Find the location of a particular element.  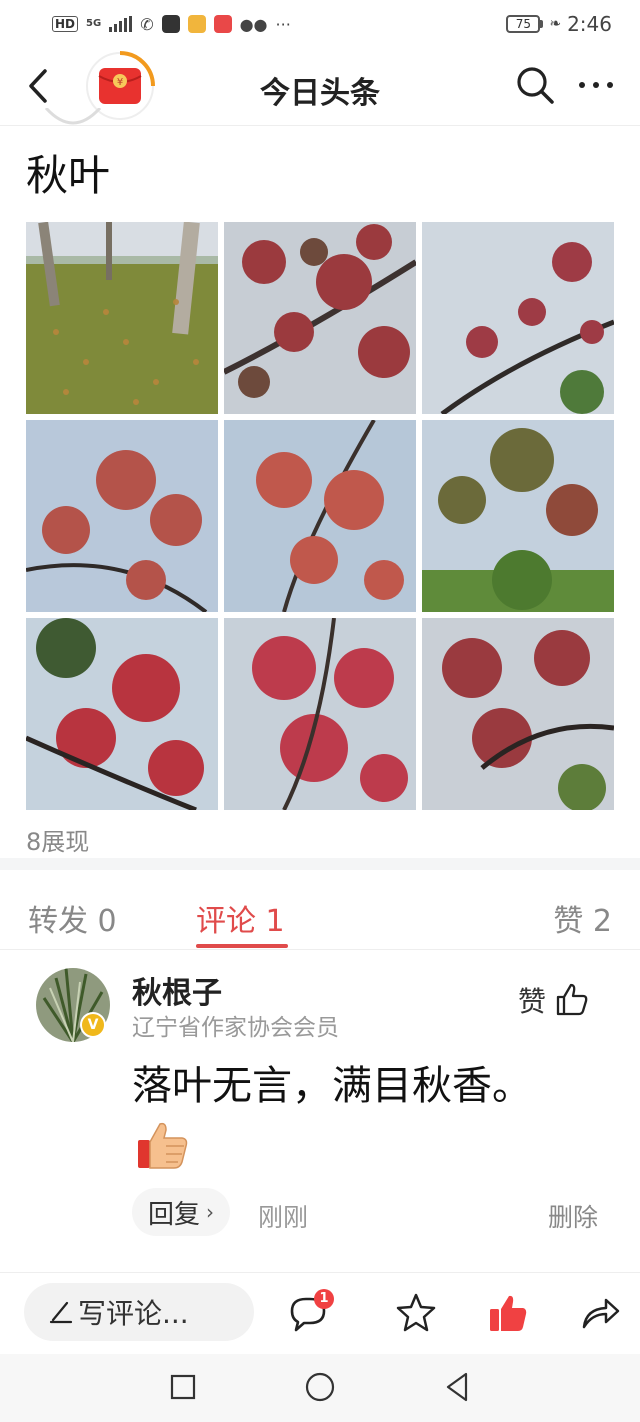

chevron-right-icon: › is located at coordinates (210, 1212).